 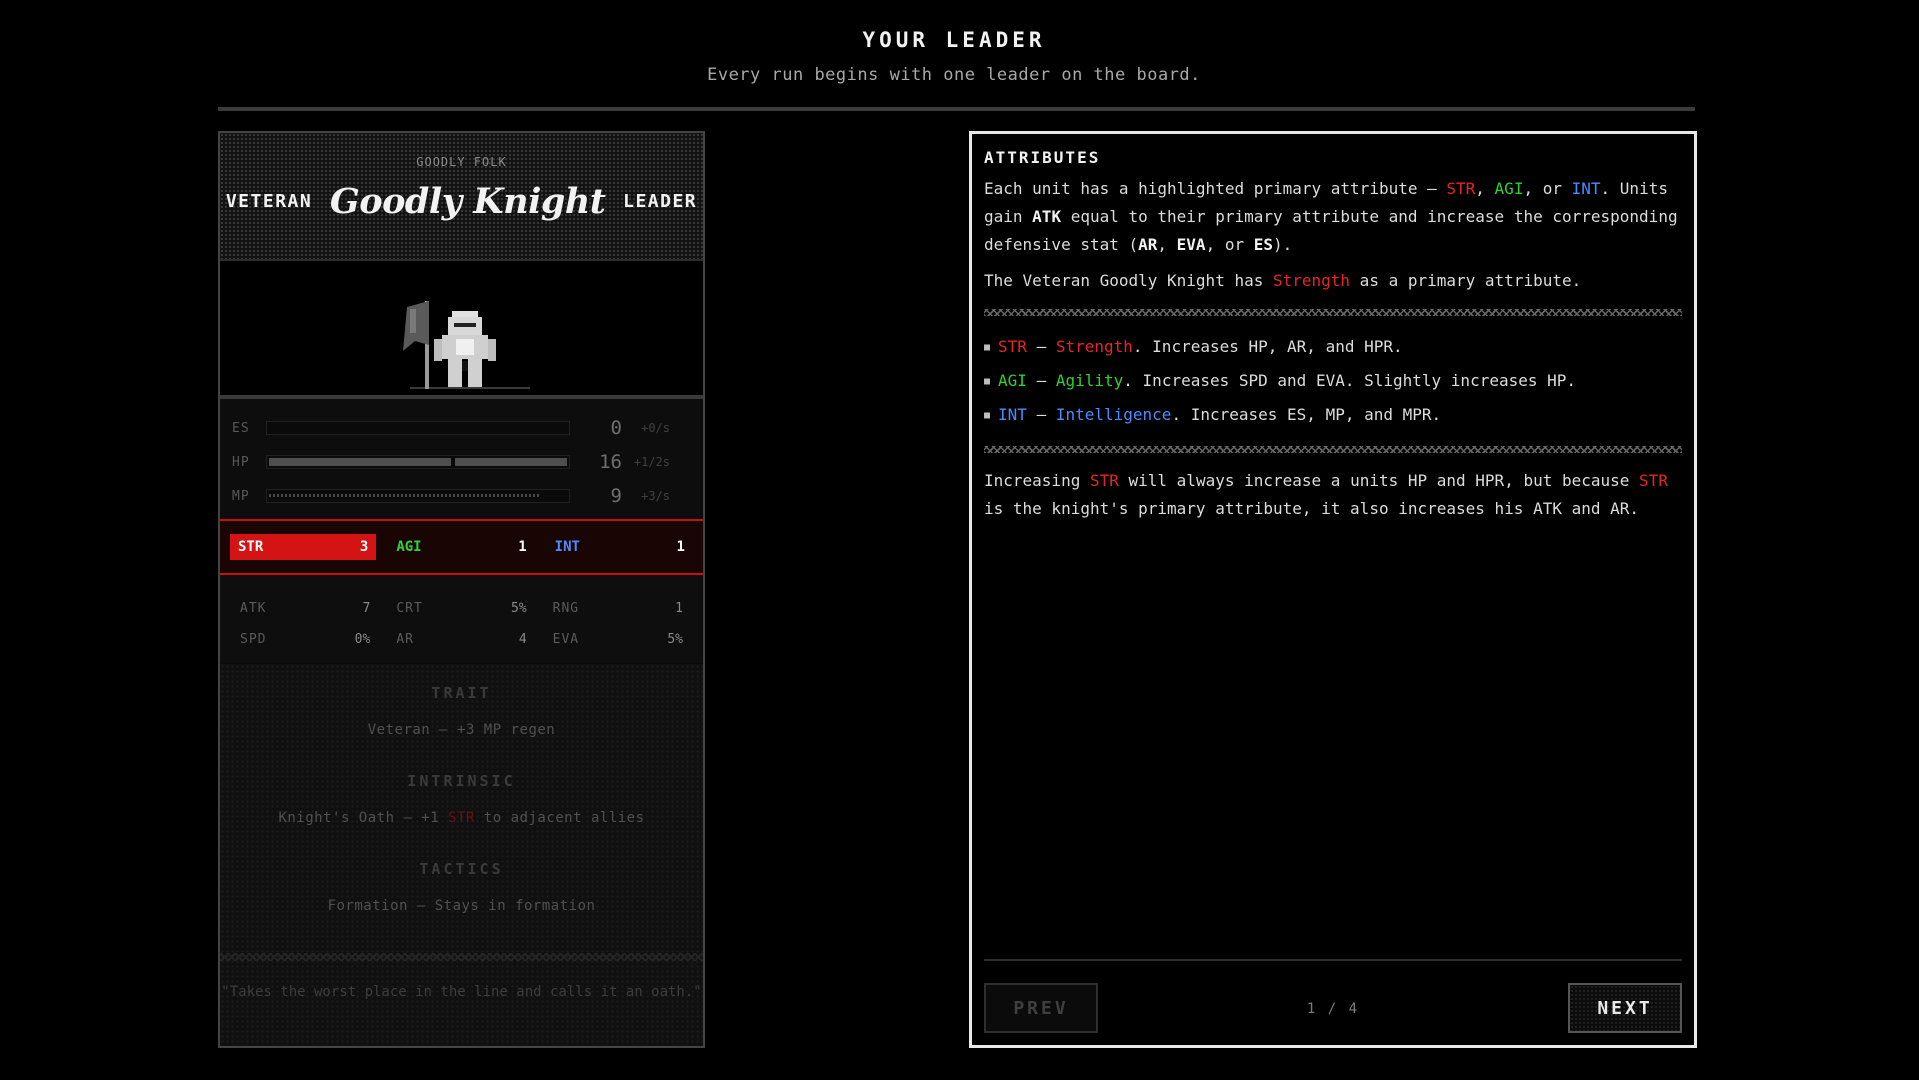 What do you see at coordinates (467, 201) in the screenshot?
I see `name-main: Goodly Knight` at bounding box center [467, 201].